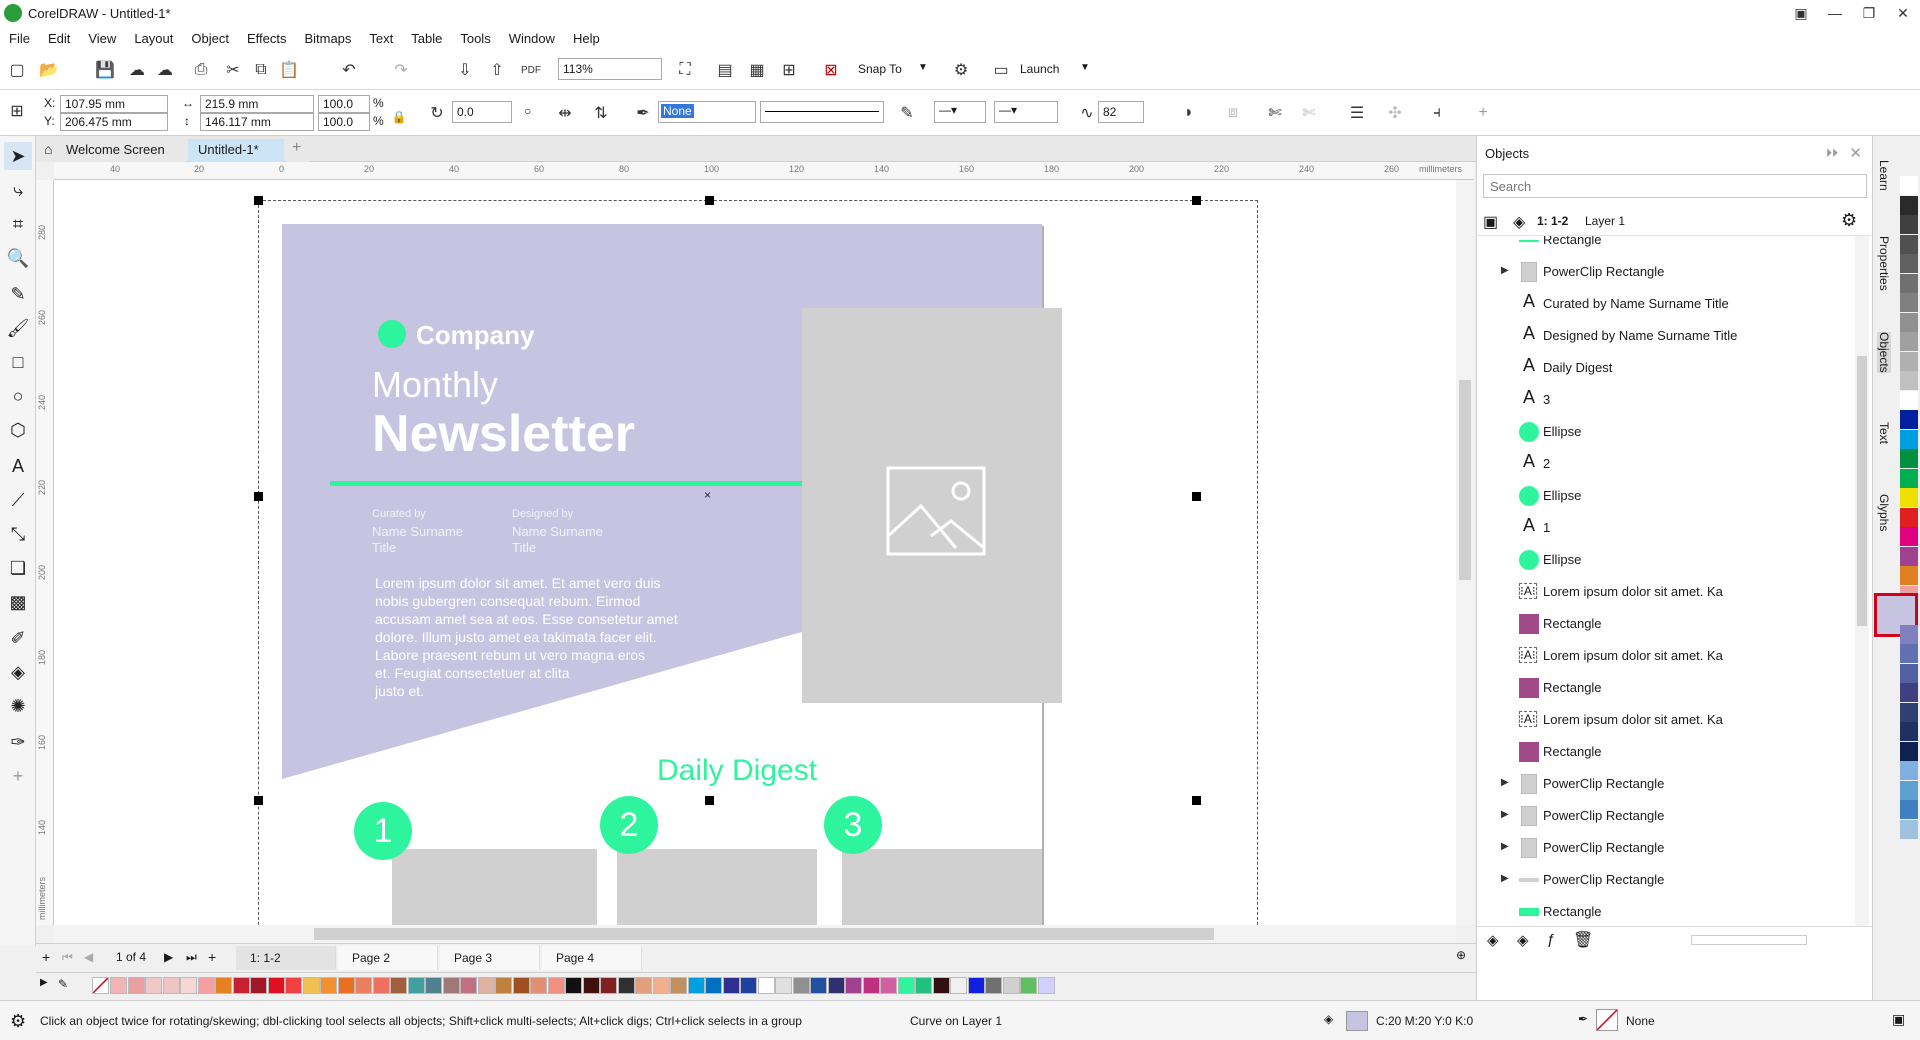  What do you see at coordinates (601, 113) in the screenshot?
I see `mirror-vertical-icon: ⇅` at bounding box center [601, 113].